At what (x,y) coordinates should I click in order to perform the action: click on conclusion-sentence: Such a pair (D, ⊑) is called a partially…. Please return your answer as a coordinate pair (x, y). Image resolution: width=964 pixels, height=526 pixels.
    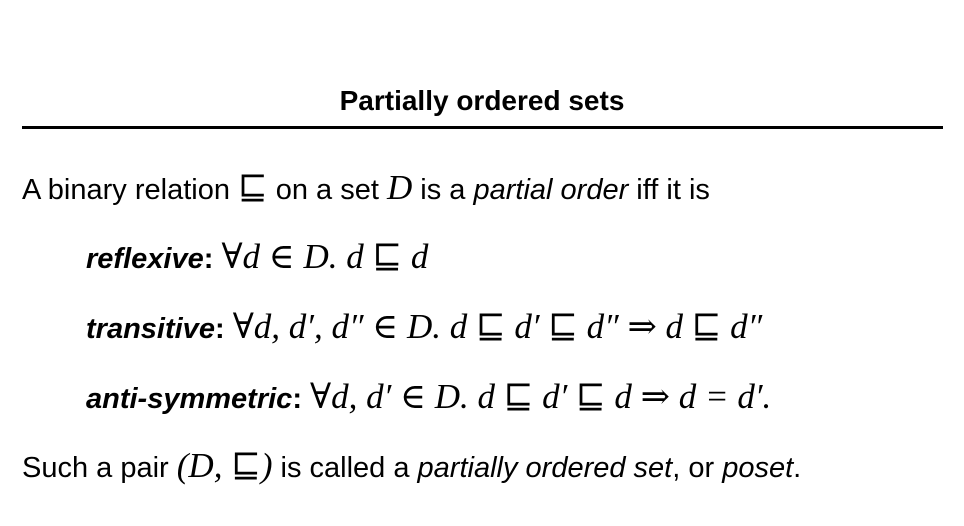
    Looking at the image, I should click on (411, 467).